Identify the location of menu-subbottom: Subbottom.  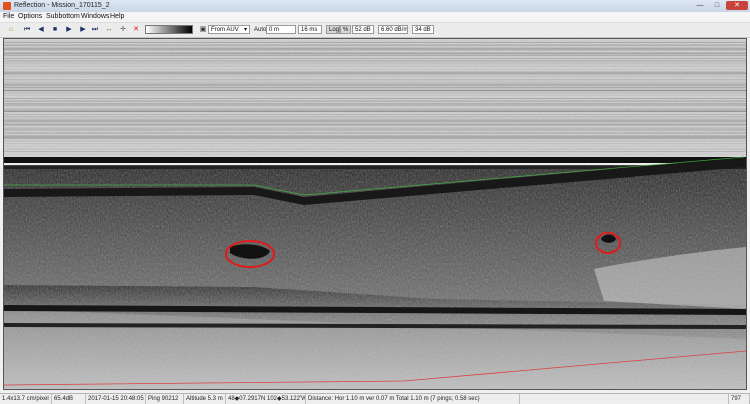
(63, 17).